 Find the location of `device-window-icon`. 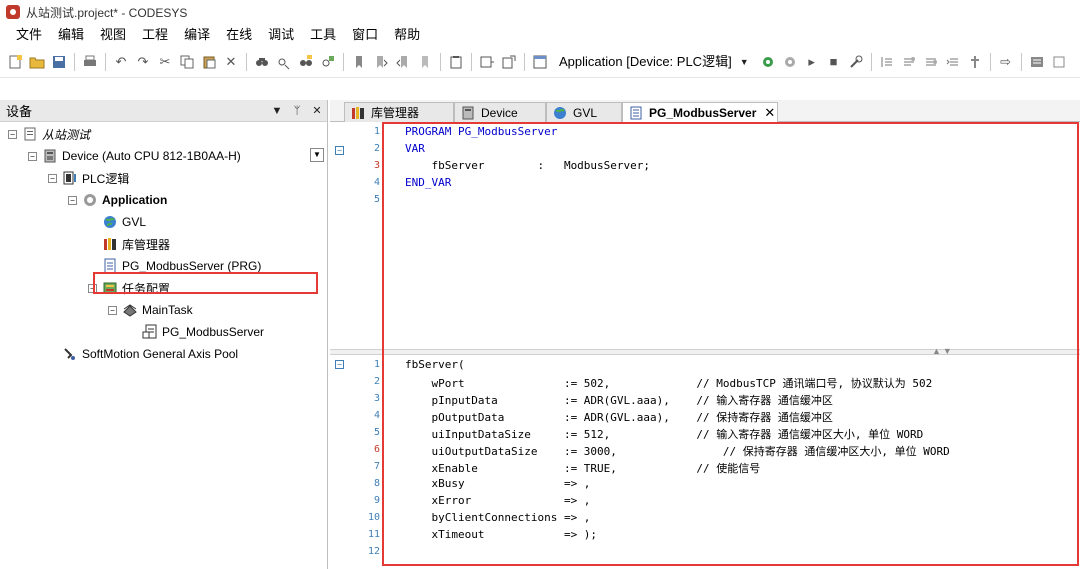

device-window-icon is located at coordinates (540, 62).